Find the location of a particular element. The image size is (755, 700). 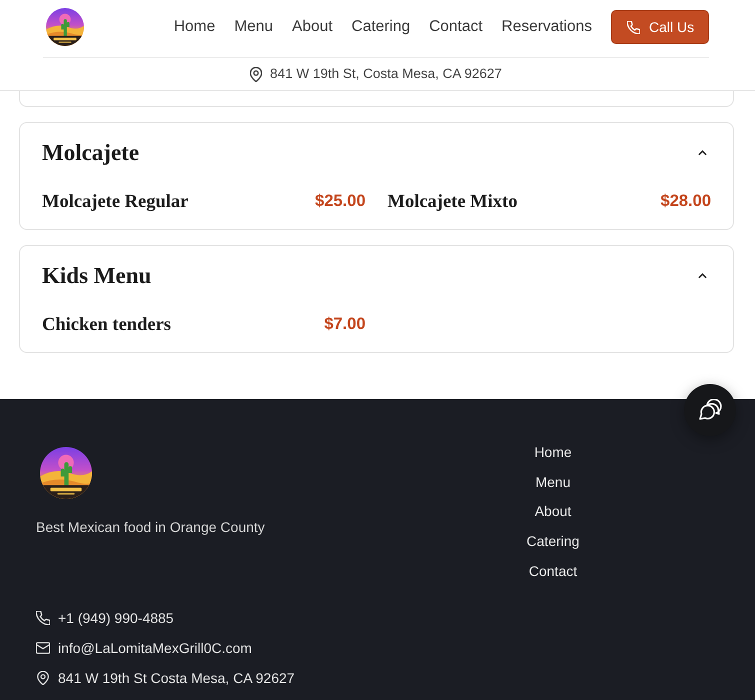

tagline: Best Mexican food in Orange County is located at coordinates (151, 527).